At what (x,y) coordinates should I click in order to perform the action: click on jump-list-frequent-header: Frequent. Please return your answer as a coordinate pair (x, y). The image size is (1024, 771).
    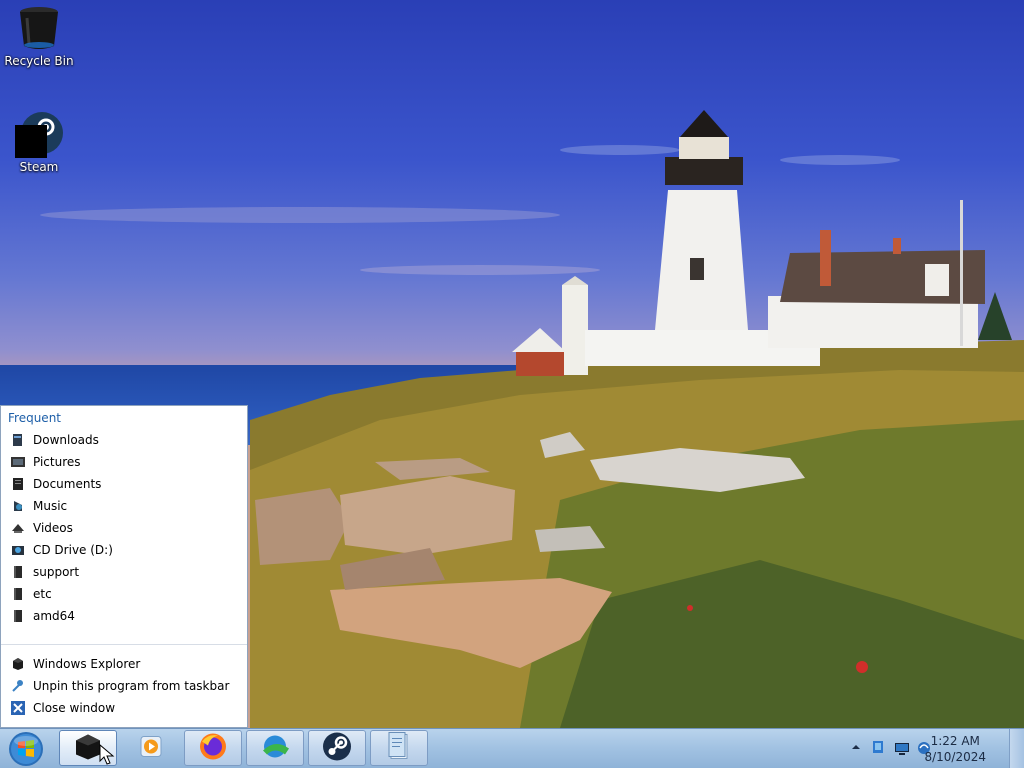
    Looking at the image, I should click on (34, 418).